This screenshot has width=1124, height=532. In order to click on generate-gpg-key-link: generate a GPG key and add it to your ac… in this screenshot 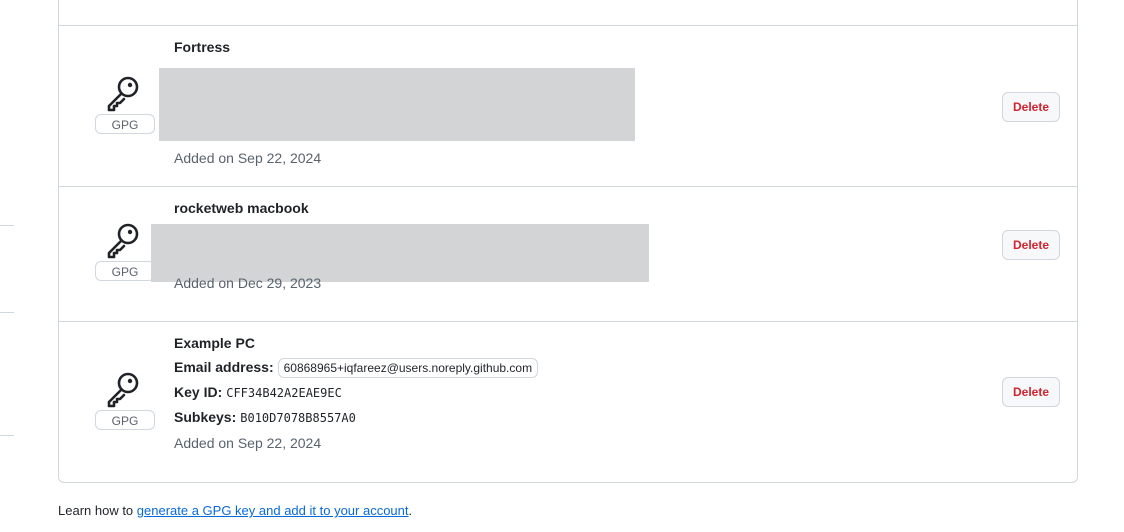, I will do `click(273, 510)`.